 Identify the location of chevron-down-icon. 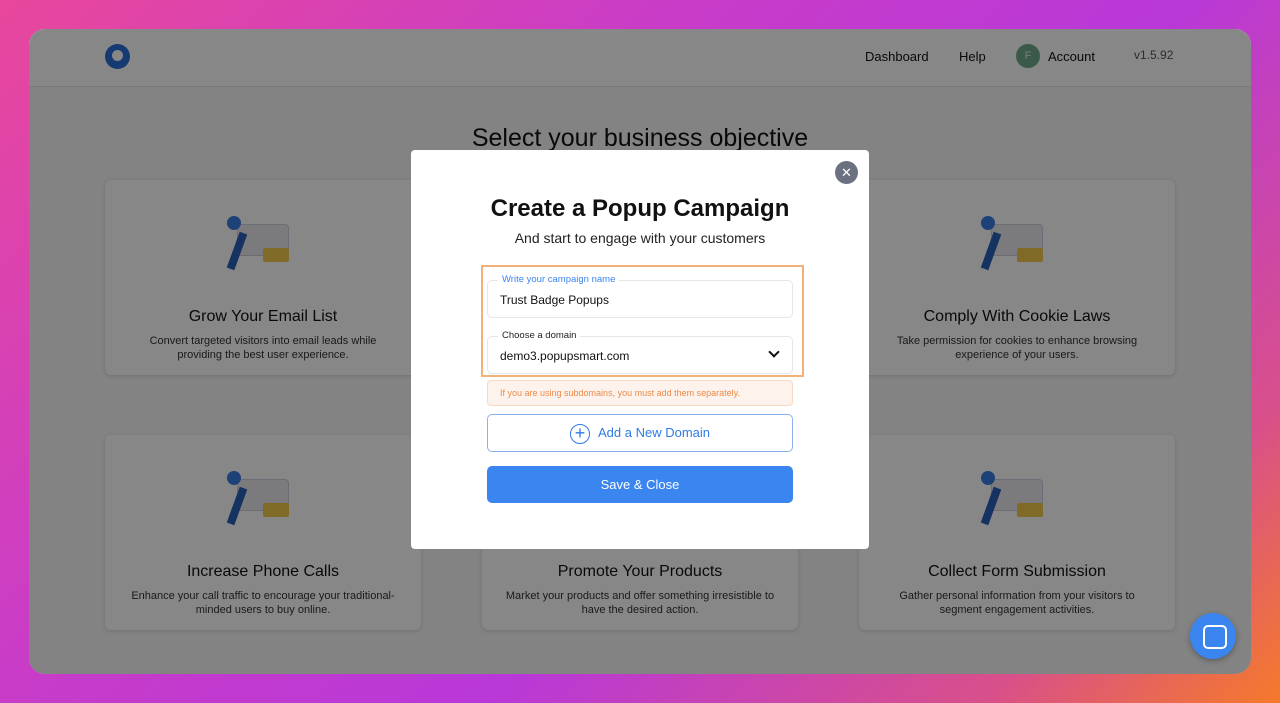
(774, 352).